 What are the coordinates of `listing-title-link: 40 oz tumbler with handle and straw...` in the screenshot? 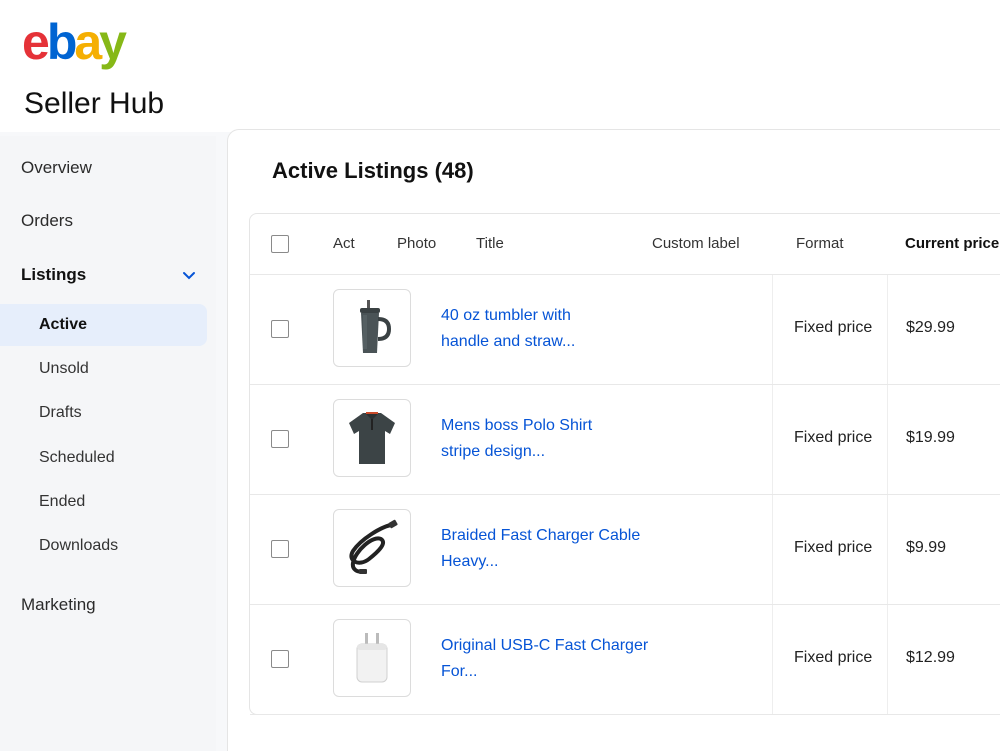 It's located at (556, 329).